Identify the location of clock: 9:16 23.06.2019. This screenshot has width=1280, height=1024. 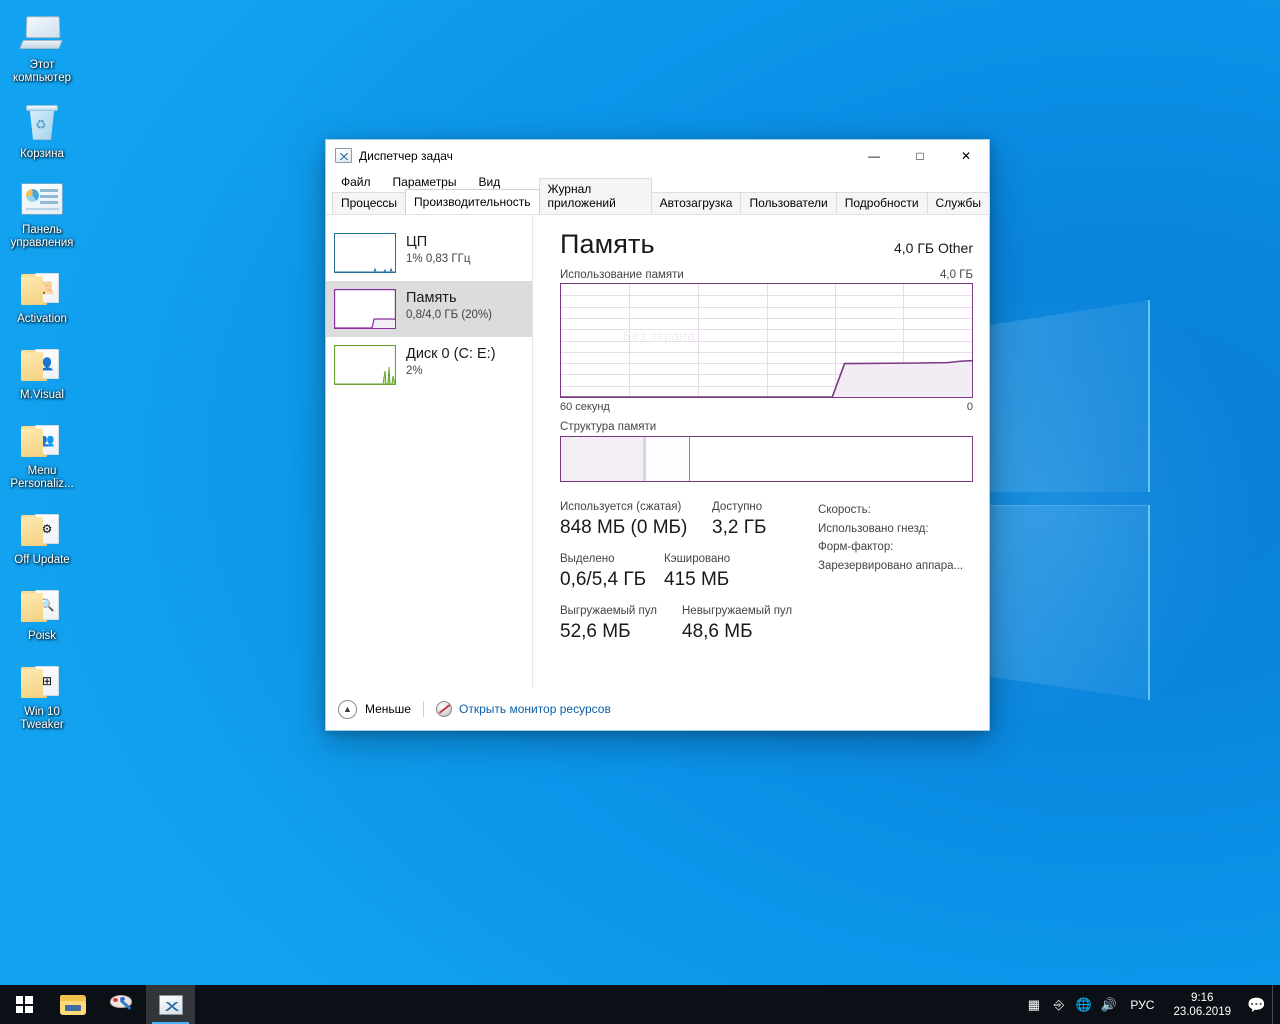
(1202, 1004).